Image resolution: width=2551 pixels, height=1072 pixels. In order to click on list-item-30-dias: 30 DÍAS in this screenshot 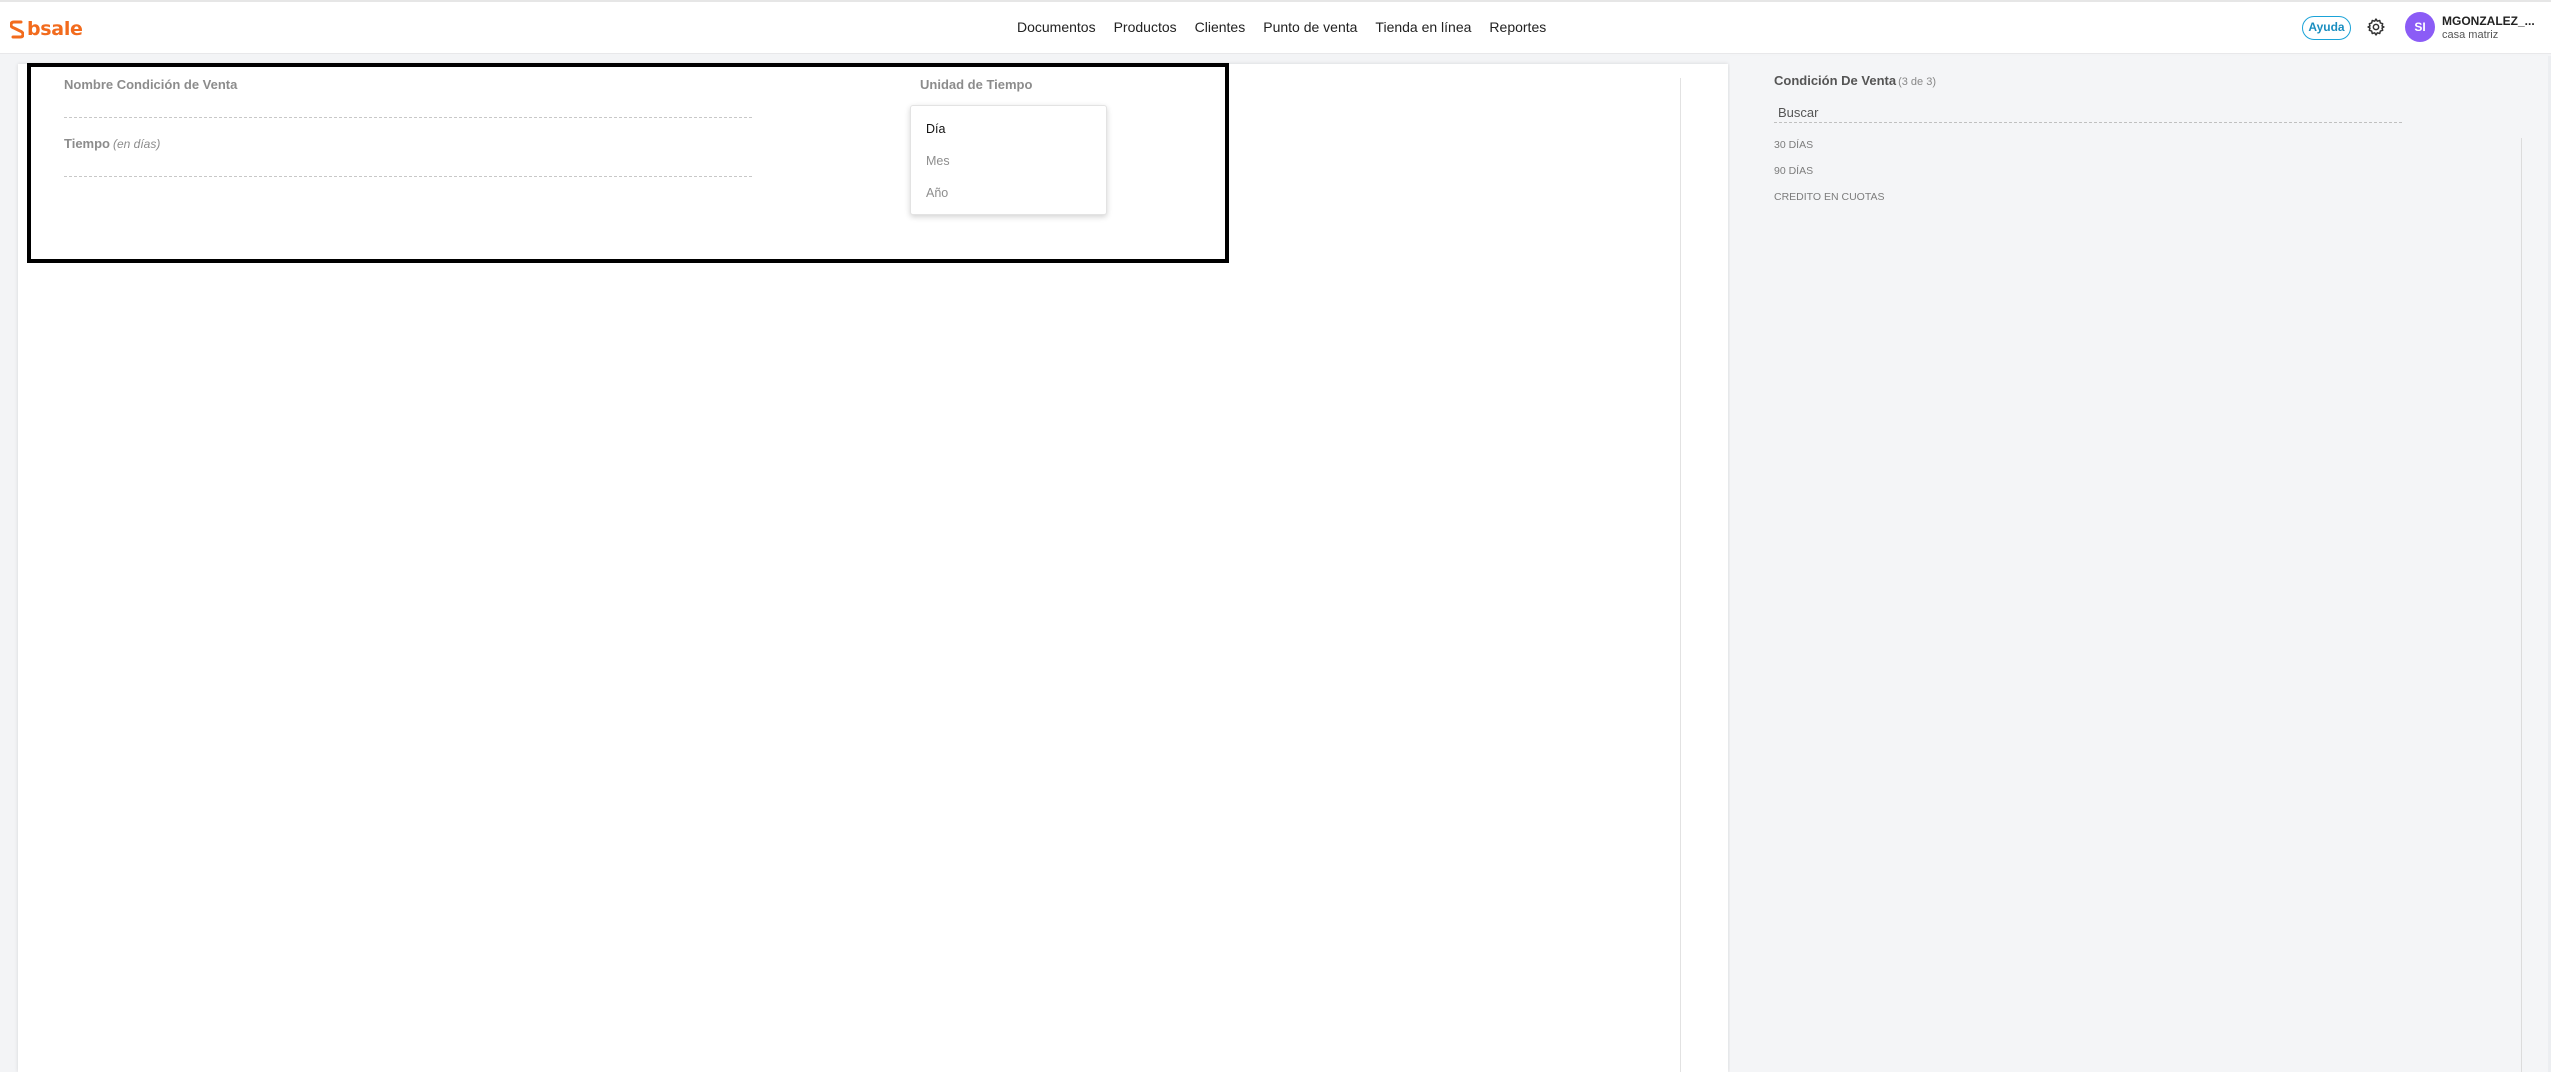, I will do `click(1793, 145)`.